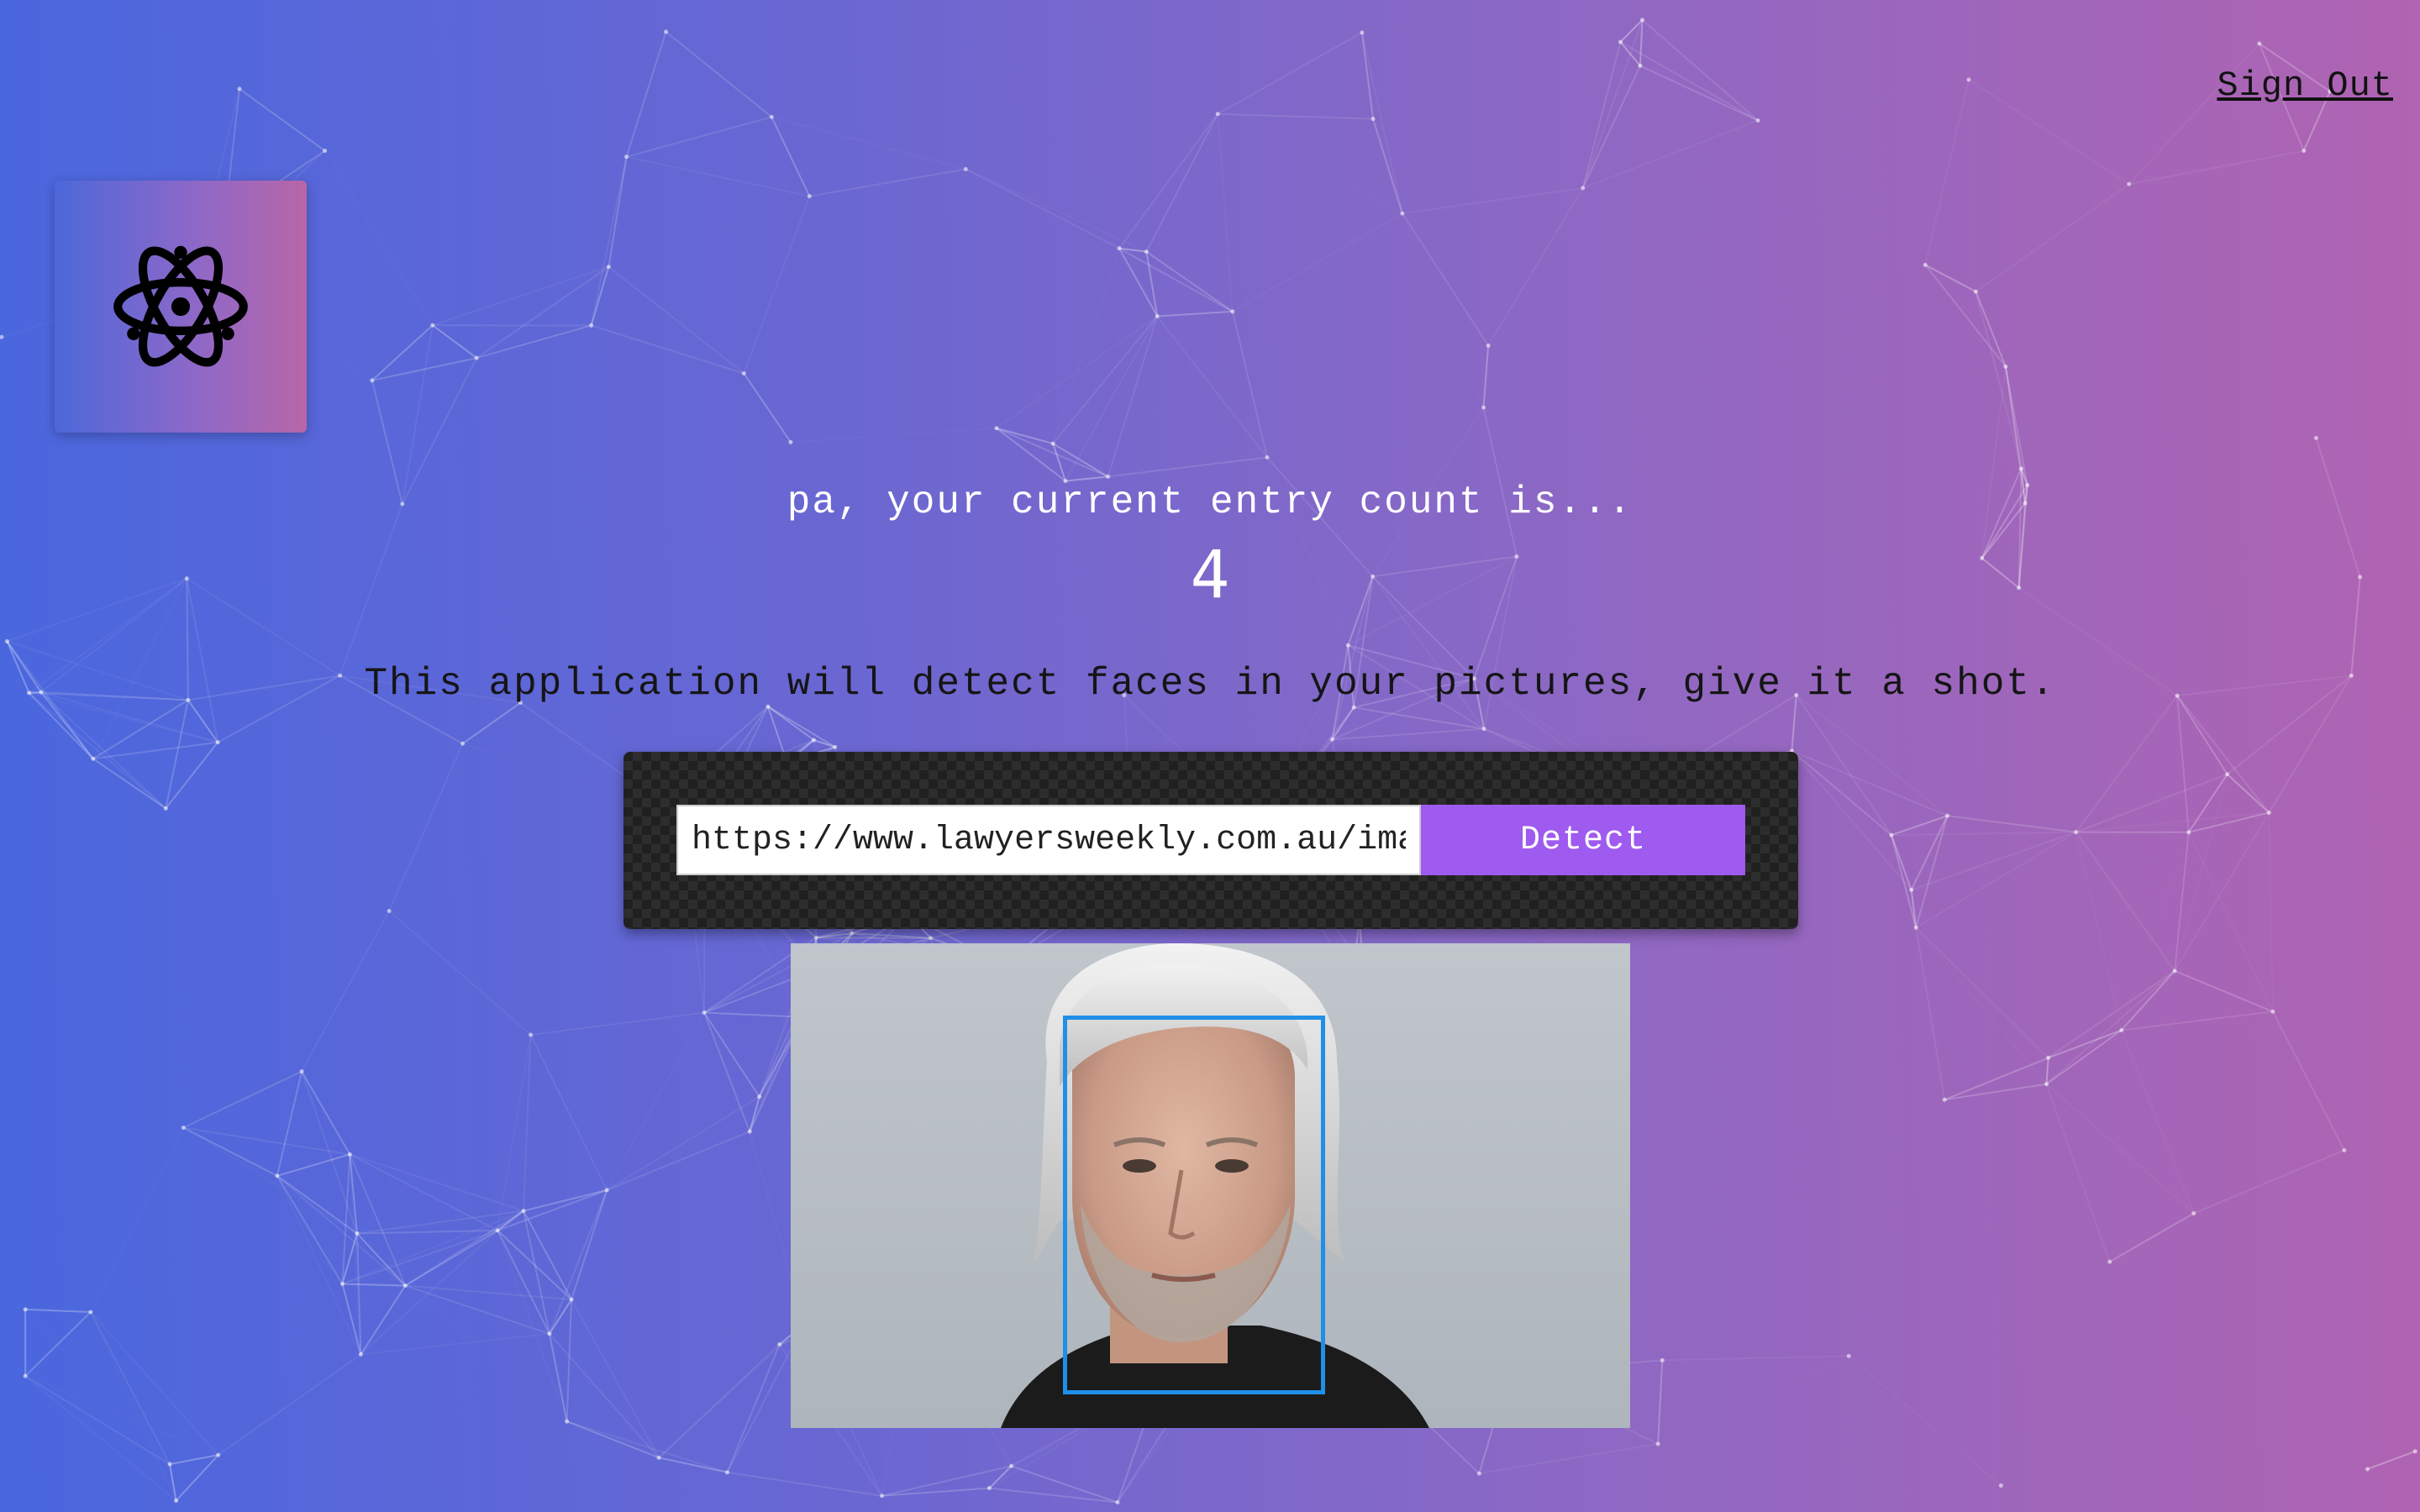 The height and width of the screenshot is (1512, 2420). What do you see at coordinates (2305, 86) in the screenshot?
I see `sign-out-link: Sign Out` at bounding box center [2305, 86].